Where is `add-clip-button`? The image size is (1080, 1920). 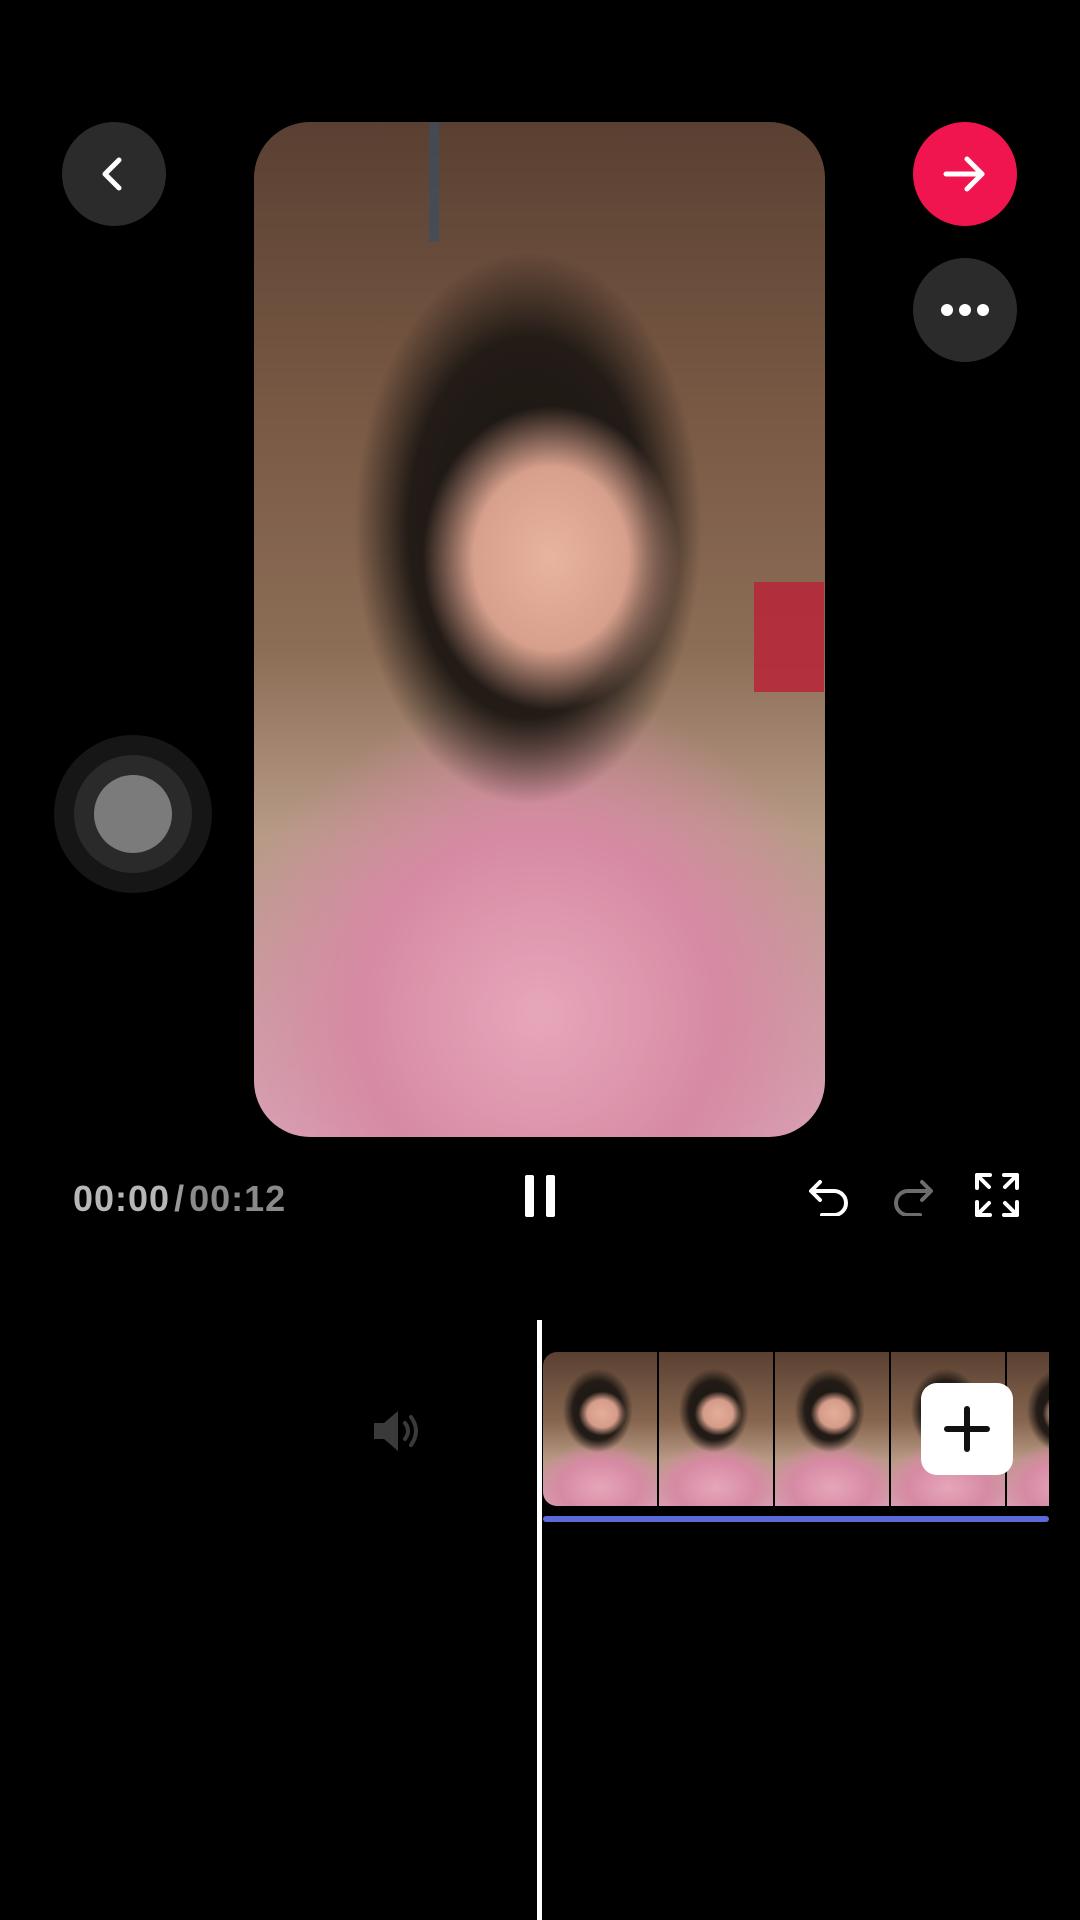
add-clip-button is located at coordinates (967, 1429).